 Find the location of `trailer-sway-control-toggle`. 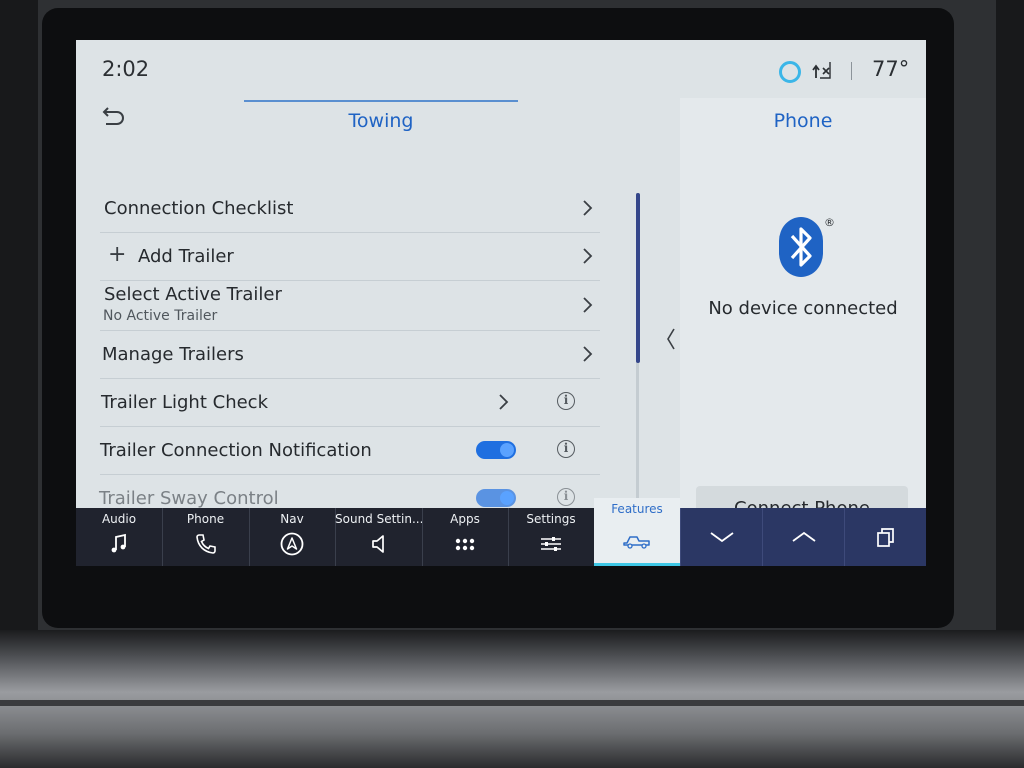

trailer-sway-control-toggle is located at coordinates (496, 498).